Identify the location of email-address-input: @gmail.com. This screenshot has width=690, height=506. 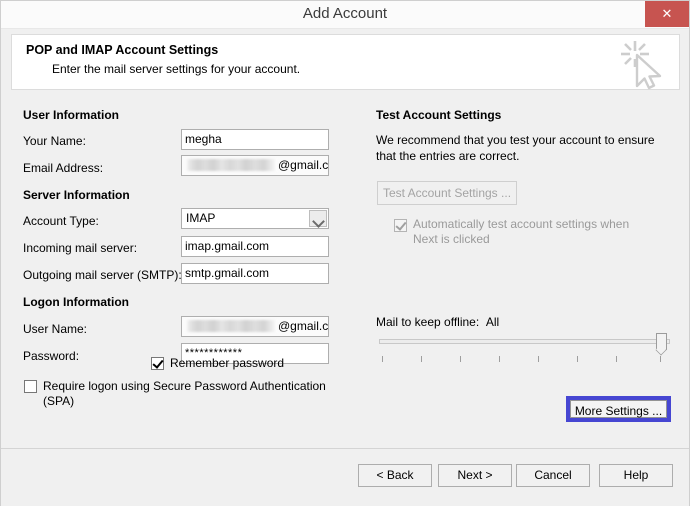
(255, 165).